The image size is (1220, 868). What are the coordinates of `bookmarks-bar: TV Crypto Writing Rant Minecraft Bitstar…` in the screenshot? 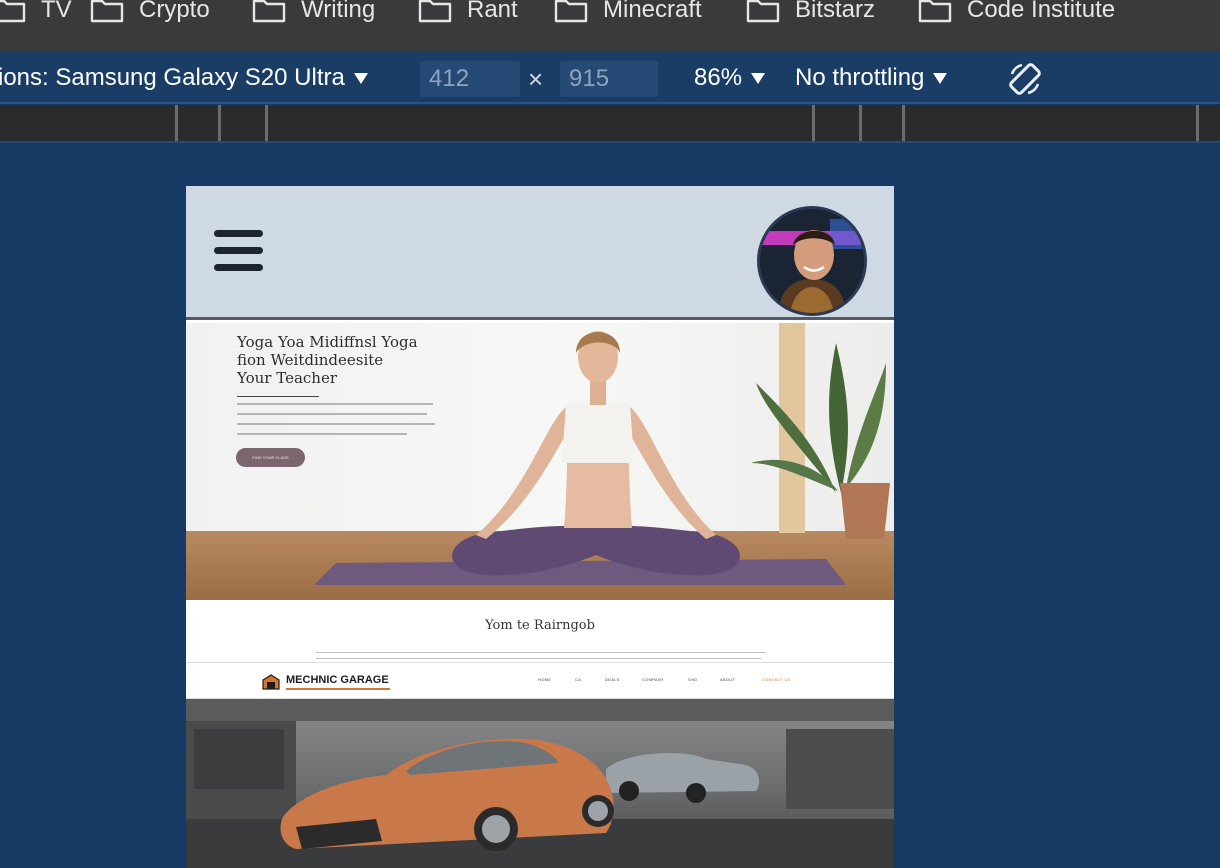 It's located at (610, 26).